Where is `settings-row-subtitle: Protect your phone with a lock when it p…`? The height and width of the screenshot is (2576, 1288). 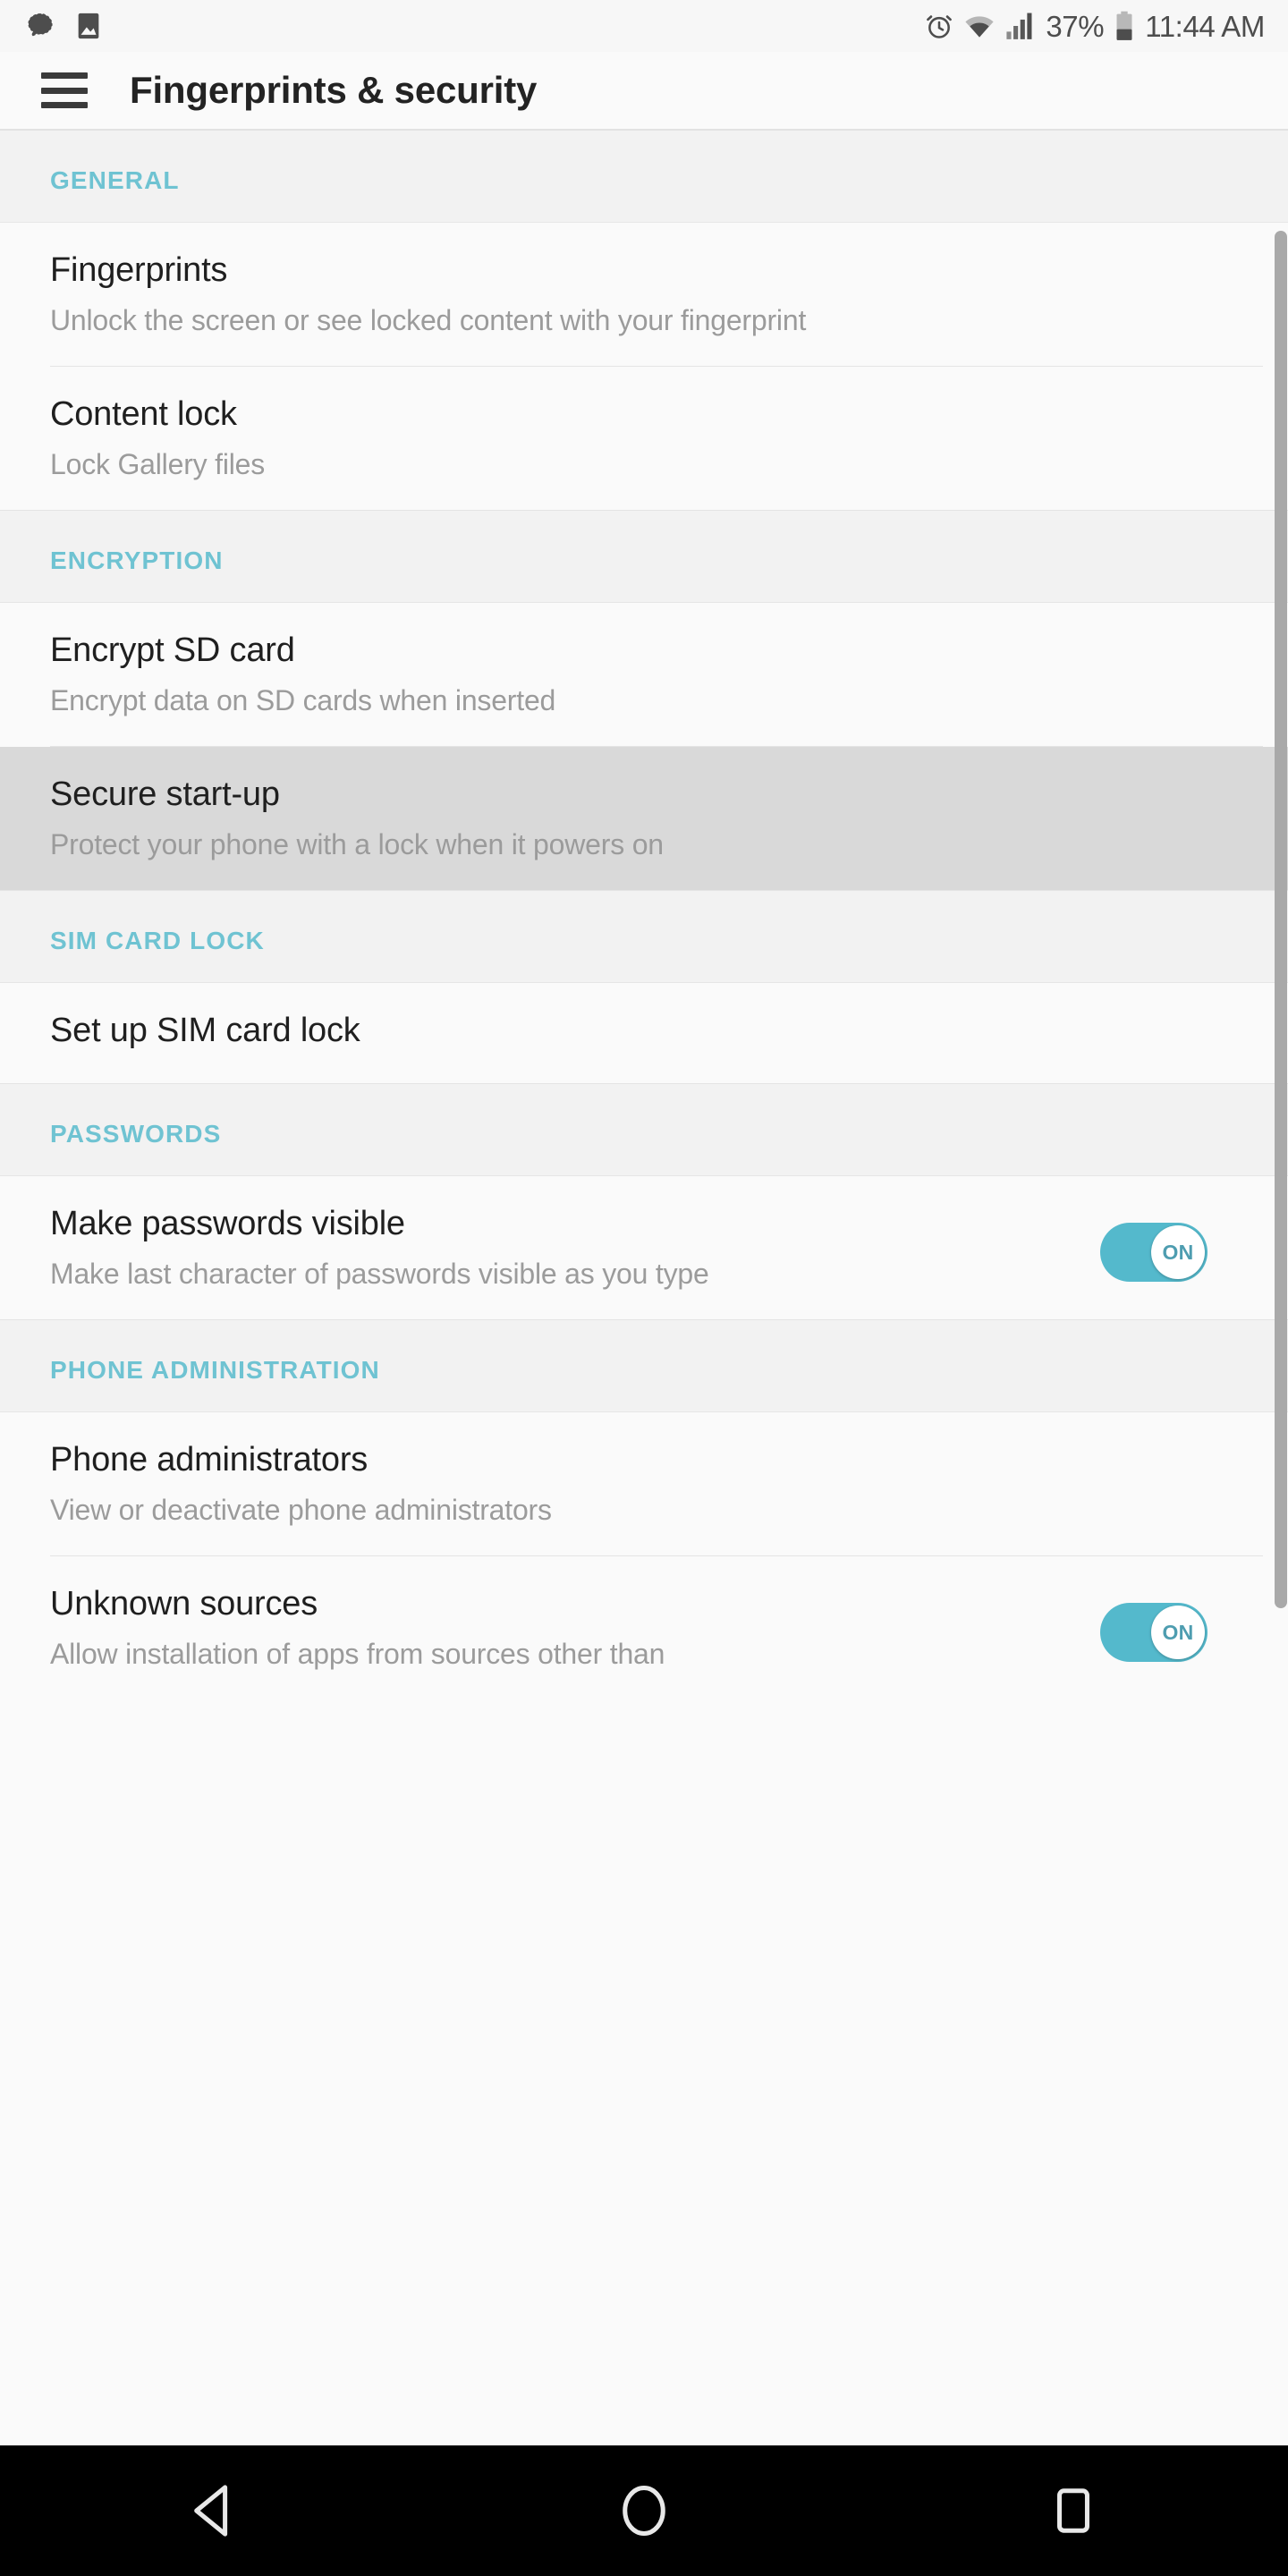
settings-row-subtitle: Protect your phone with a lock when it p… is located at coordinates (357, 843).